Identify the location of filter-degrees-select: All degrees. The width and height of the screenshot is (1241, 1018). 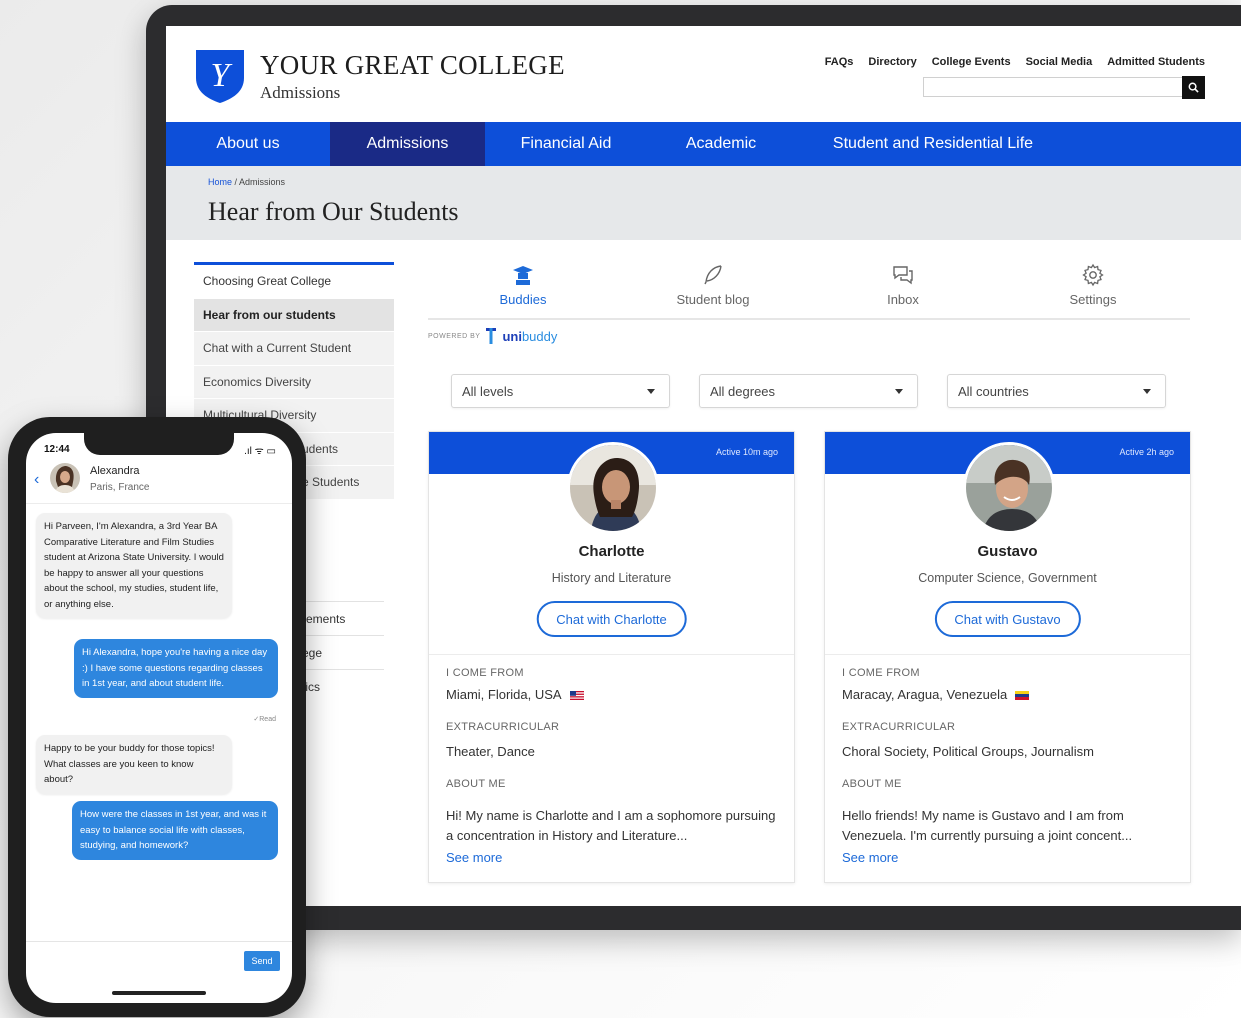
(808, 391).